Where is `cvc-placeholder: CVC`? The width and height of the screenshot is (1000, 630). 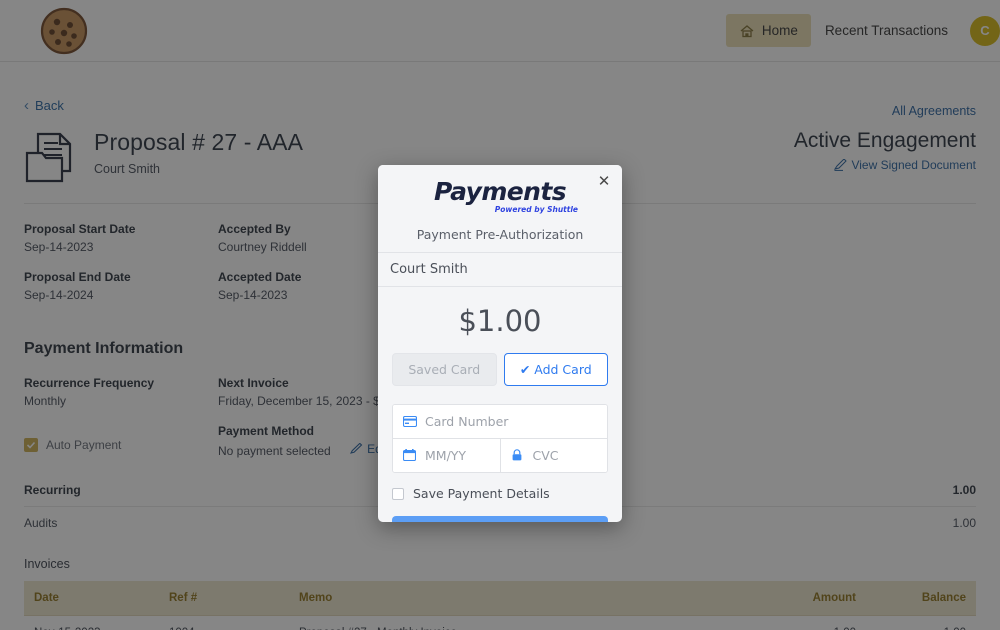
cvc-placeholder: CVC is located at coordinates (545, 455).